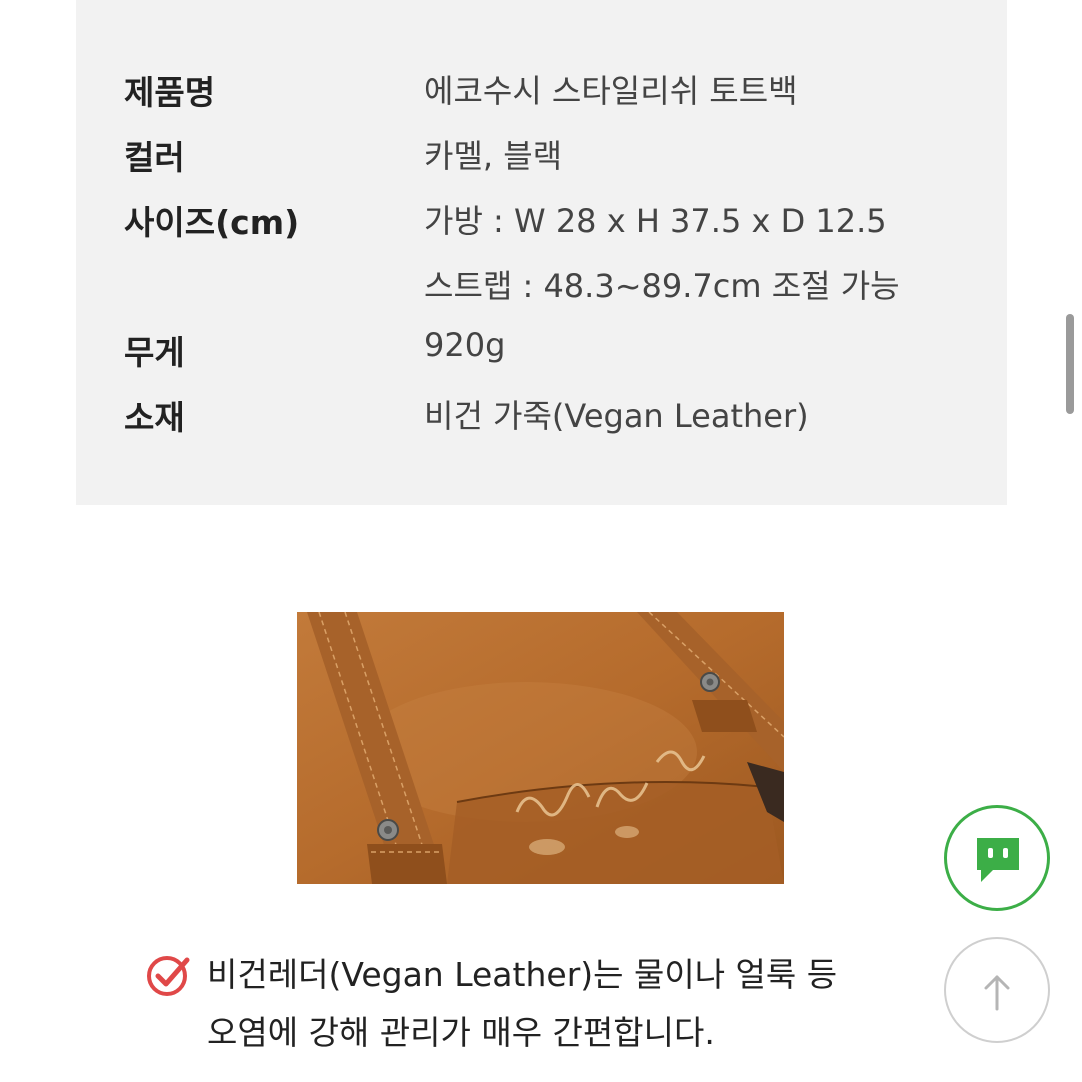 The image size is (1082, 1082). I want to click on product-photo, so click(540, 748).